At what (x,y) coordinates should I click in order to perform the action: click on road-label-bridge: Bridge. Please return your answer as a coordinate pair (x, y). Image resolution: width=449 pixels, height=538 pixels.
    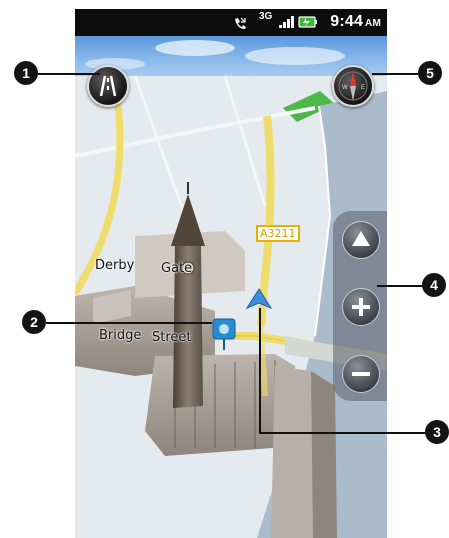
    Looking at the image, I should click on (120, 335).